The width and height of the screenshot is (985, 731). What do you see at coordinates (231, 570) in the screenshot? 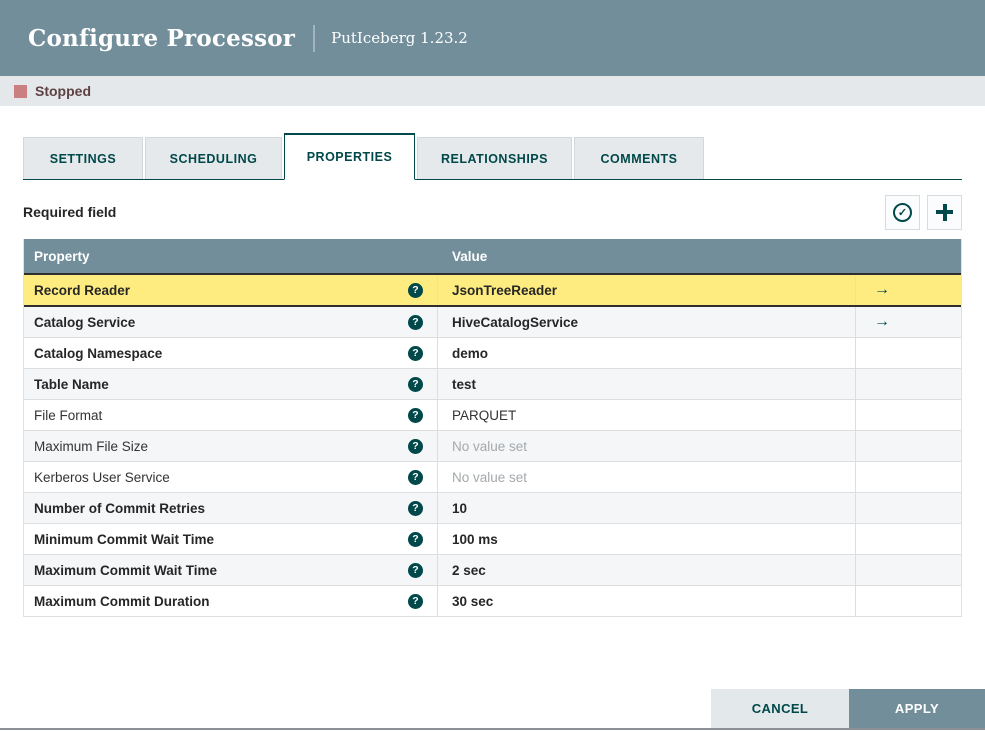
I see `property-cell: Maximum Commit Wait Time` at bounding box center [231, 570].